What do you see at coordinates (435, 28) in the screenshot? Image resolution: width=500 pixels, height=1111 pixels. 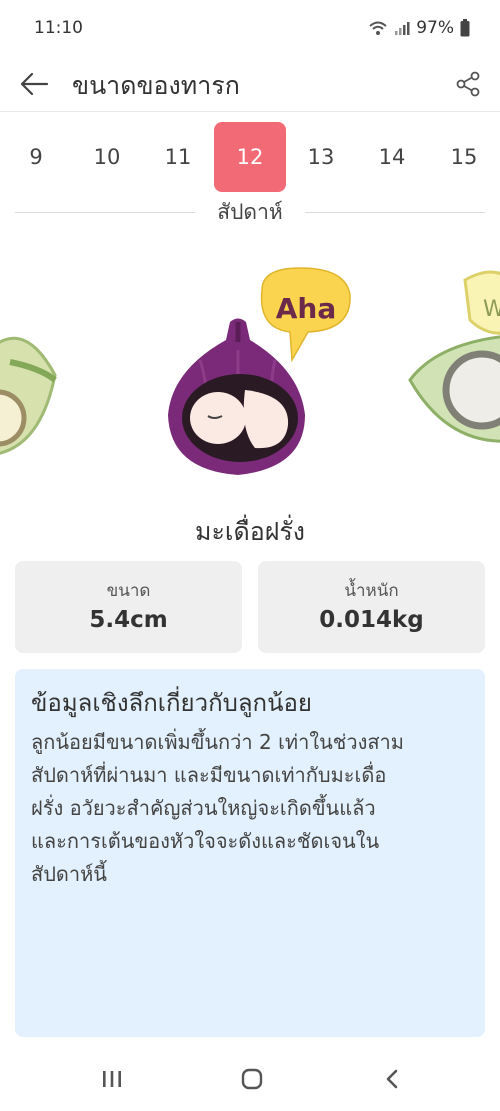 I see `battery-level: 97%` at bounding box center [435, 28].